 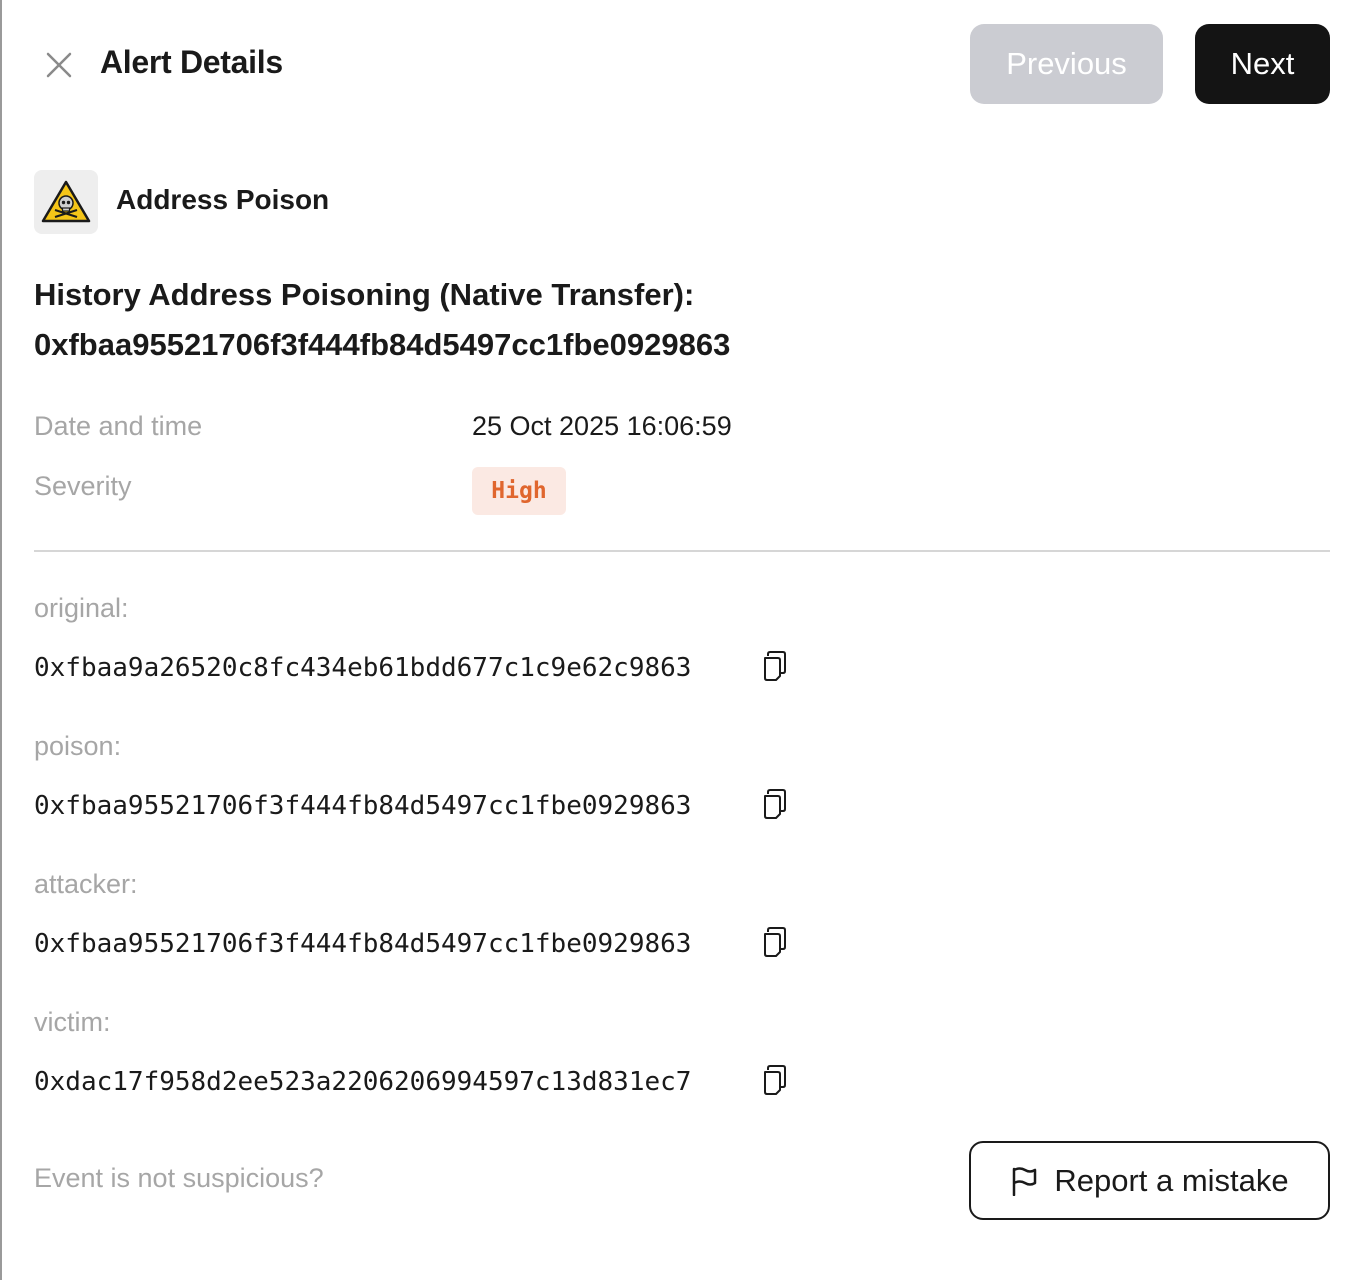 What do you see at coordinates (602, 426) in the screenshot?
I see `date-time-value: 25 Oct 2025 16:06:59` at bounding box center [602, 426].